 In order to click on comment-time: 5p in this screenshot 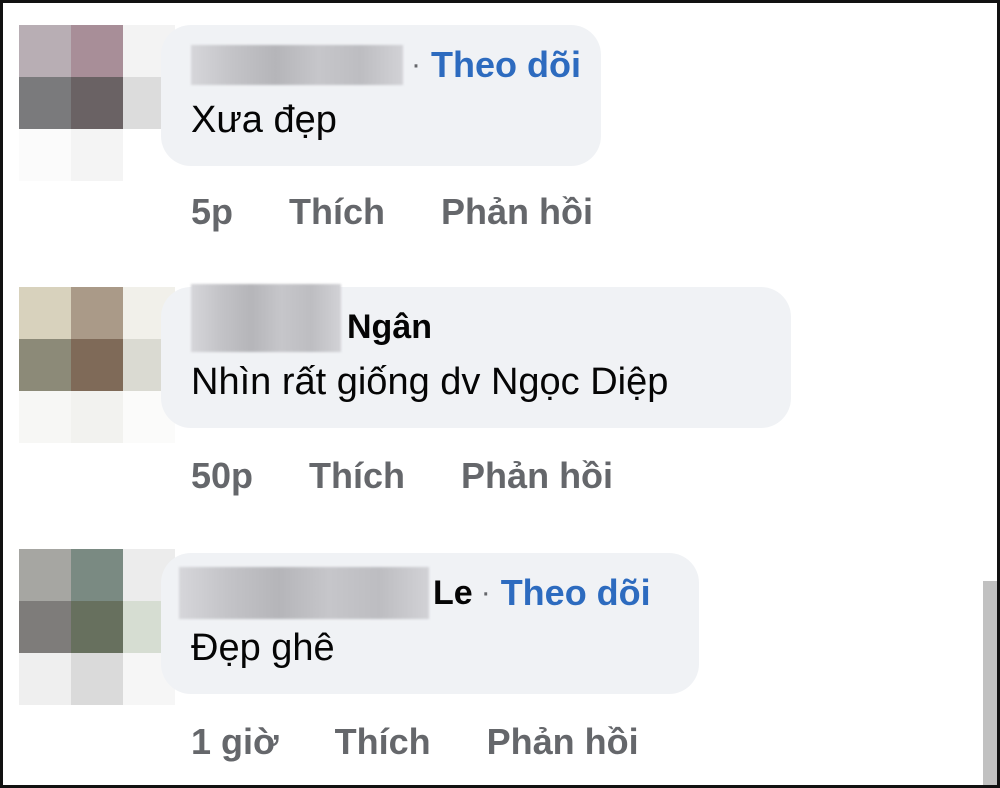, I will do `click(212, 212)`.